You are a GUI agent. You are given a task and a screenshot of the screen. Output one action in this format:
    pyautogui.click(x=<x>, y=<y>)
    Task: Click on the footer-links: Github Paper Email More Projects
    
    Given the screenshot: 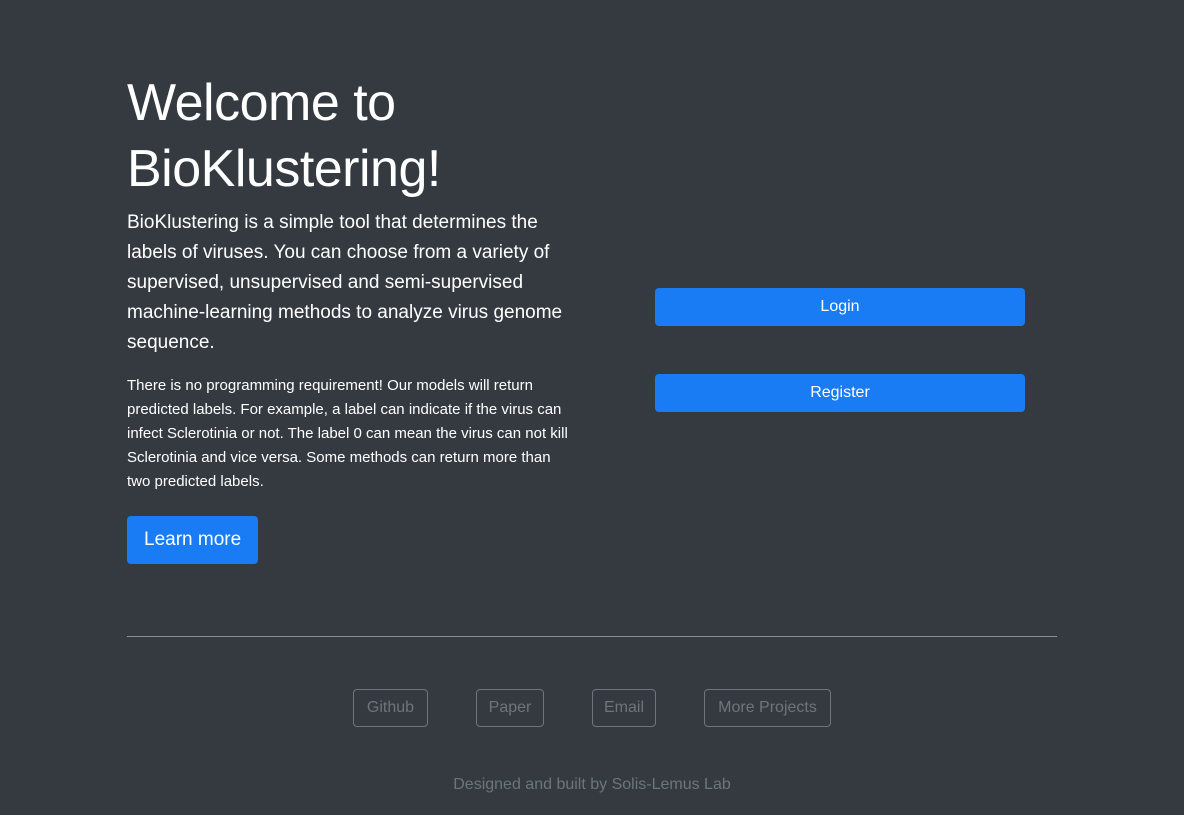 What is the action you would take?
    pyautogui.click(x=592, y=708)
    